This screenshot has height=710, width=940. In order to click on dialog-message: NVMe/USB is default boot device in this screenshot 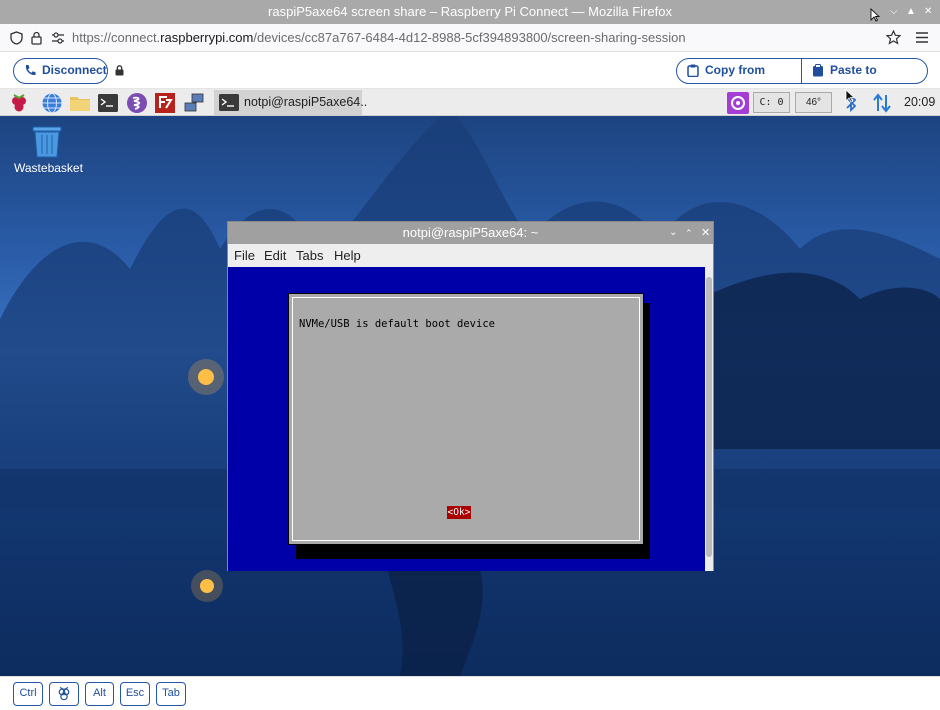, I will do `click(397, 324)`.